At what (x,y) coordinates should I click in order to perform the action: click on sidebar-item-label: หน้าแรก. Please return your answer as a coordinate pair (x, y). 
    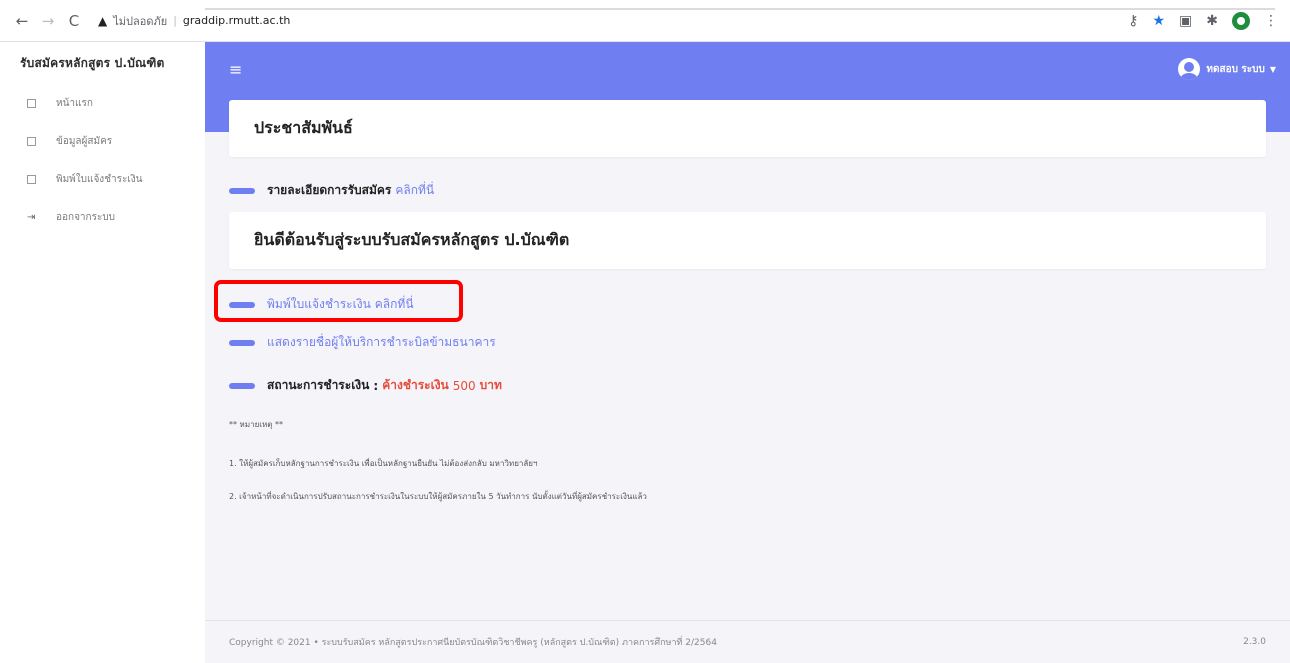
    Looking at the image, I should click on (74, 103).